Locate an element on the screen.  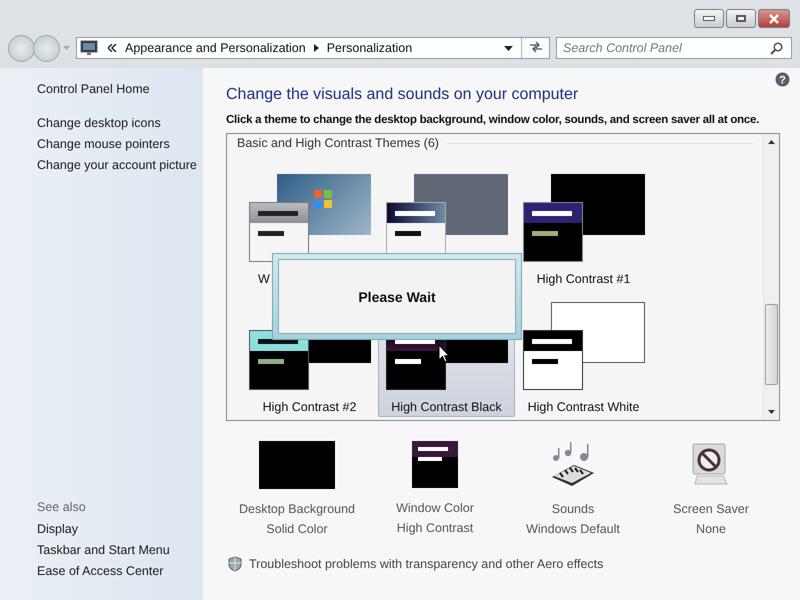
theme-label: W is located at coordinates (263, 280).